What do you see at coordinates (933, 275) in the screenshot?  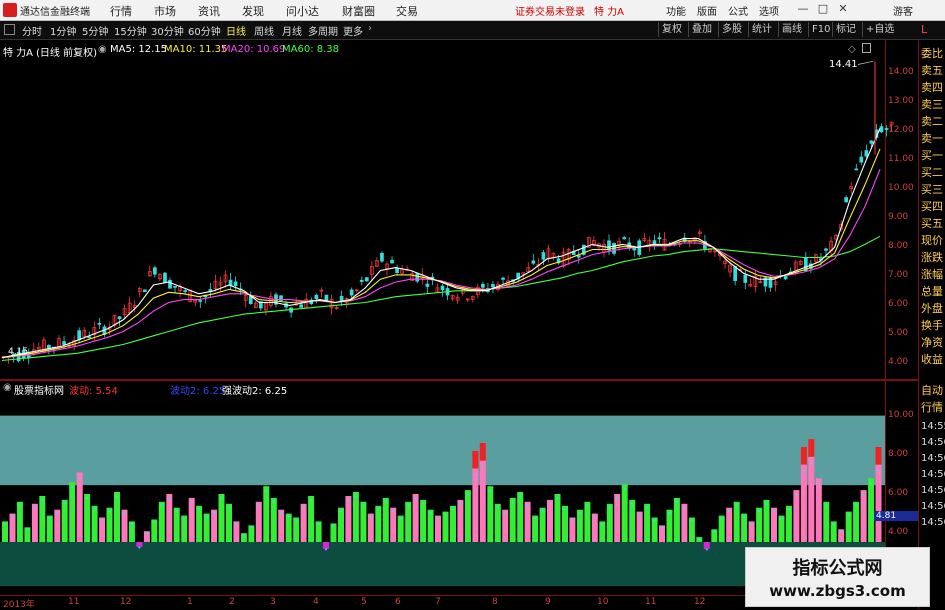 I see `side-item-14: 涨幅` at bounding box center [933, 275].